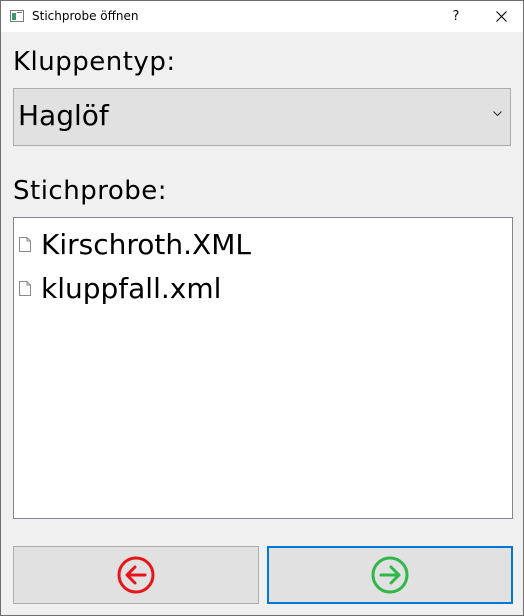 The image size is (524, 616). Describe the element at coordinates (497, 114) in the screenshot. I see `chevron-down-icon` at that location.